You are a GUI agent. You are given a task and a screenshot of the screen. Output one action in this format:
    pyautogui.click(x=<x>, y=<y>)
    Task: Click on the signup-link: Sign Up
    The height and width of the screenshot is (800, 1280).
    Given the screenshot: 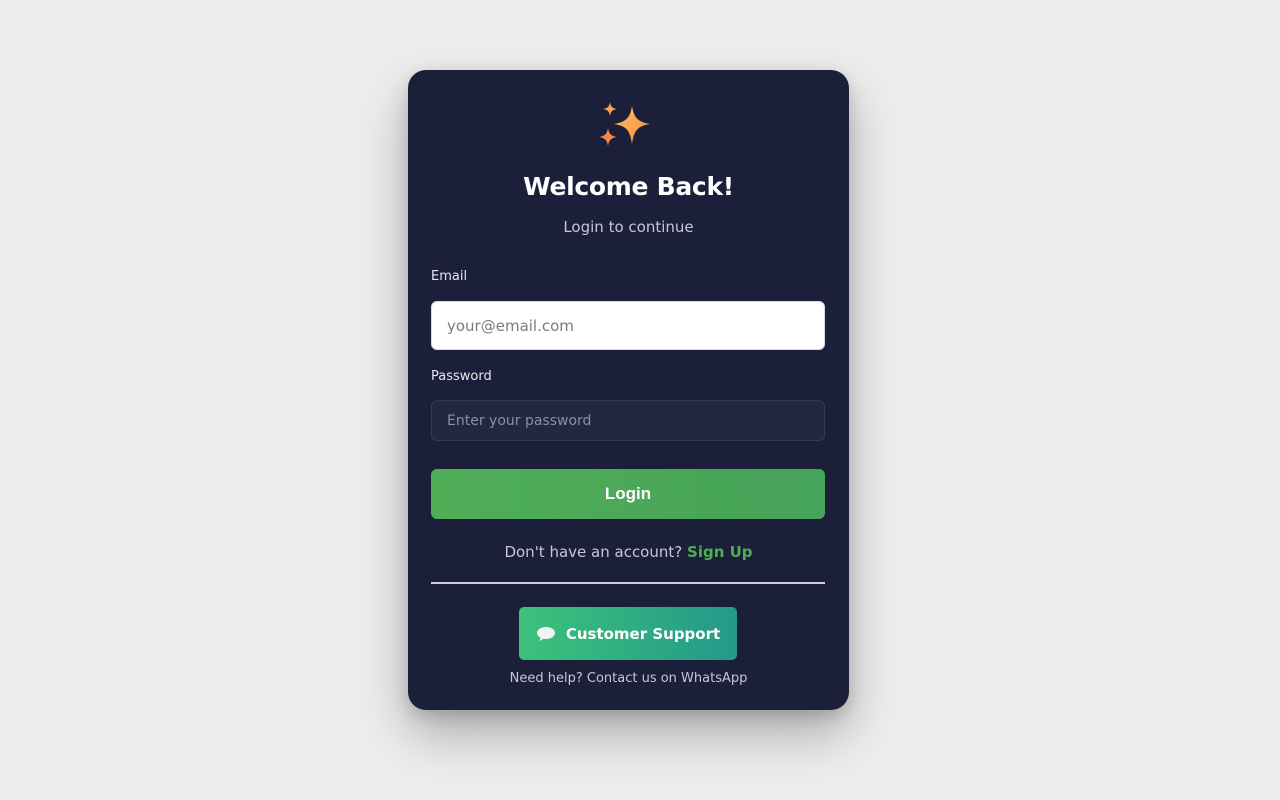 What is the action you would take?
    pyautogui.click(x=720, y=552)
    